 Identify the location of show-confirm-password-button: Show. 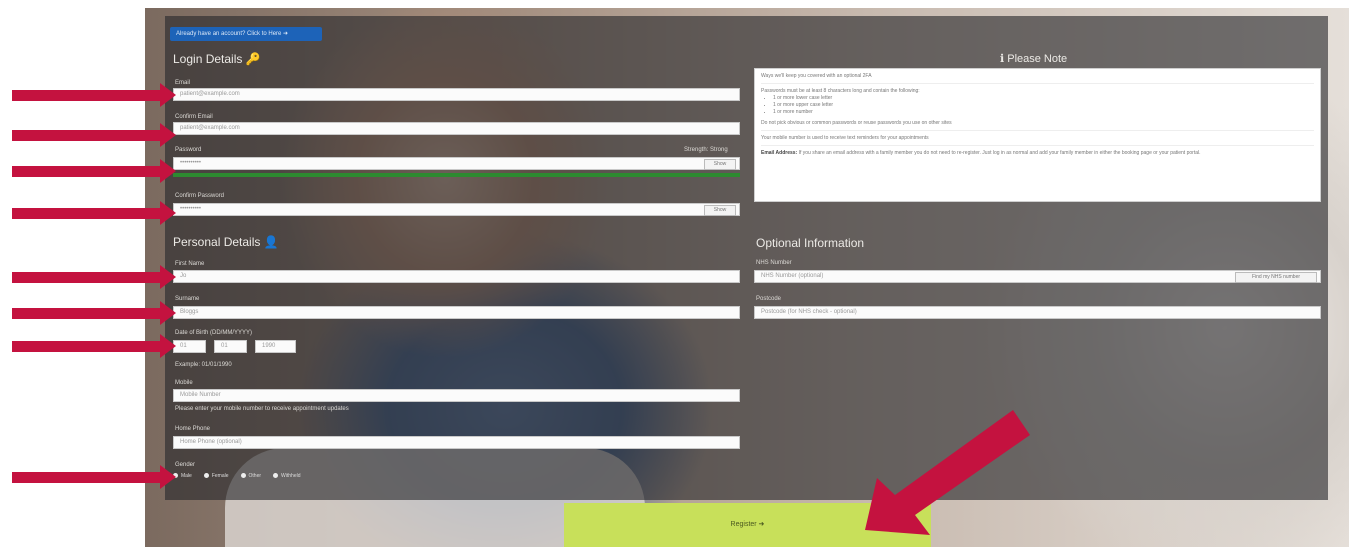
(720, 210).